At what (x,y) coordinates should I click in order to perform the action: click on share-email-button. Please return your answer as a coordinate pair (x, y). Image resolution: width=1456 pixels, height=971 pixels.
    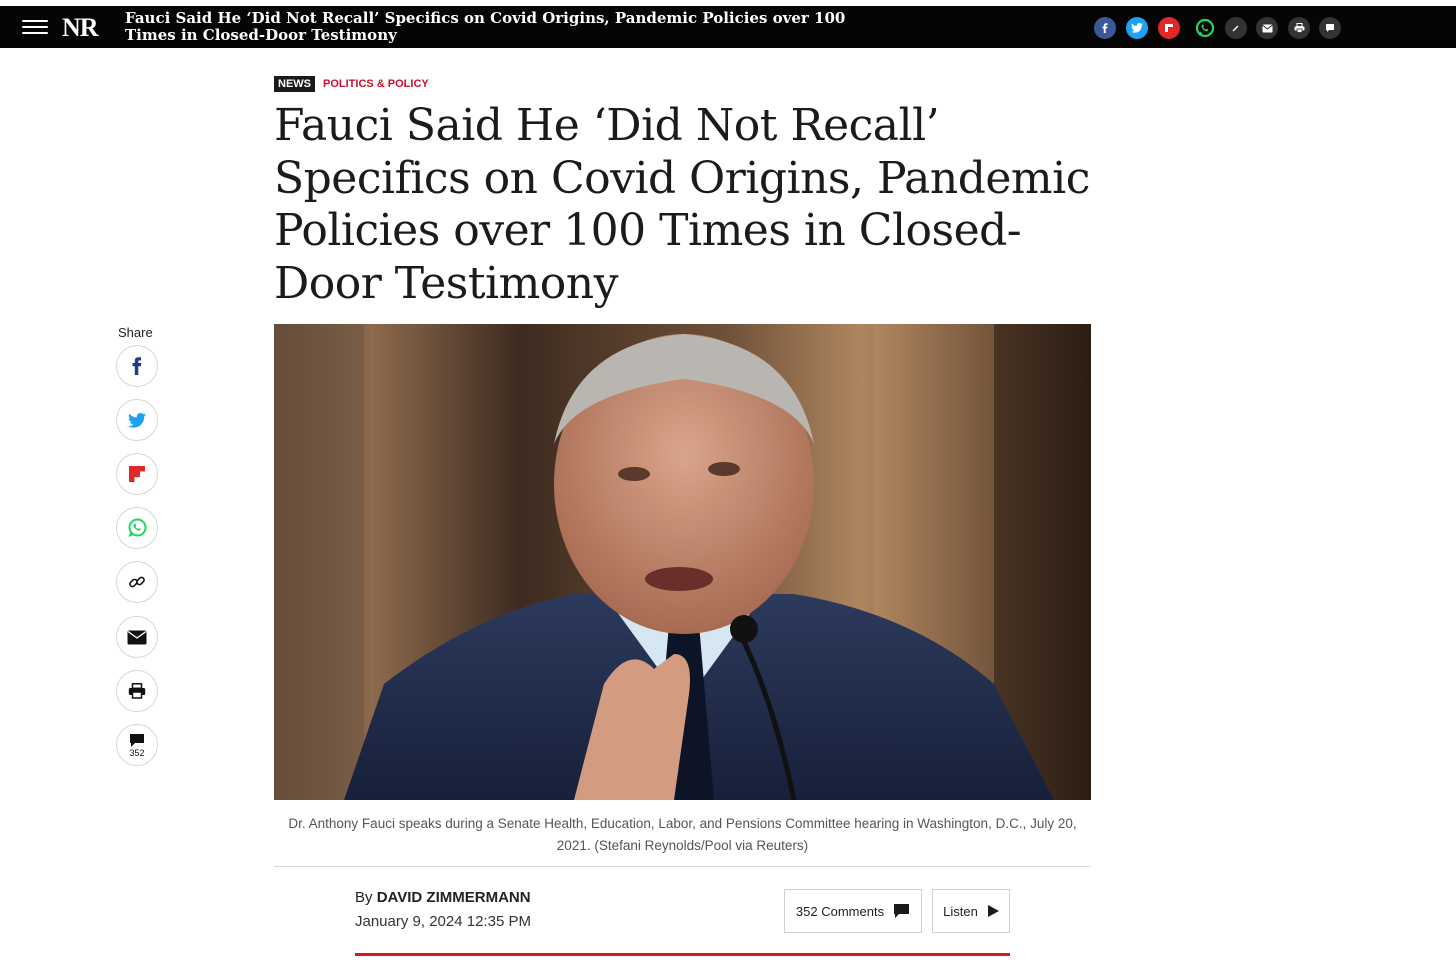
    Looking at the image, I should click on (137, 637).